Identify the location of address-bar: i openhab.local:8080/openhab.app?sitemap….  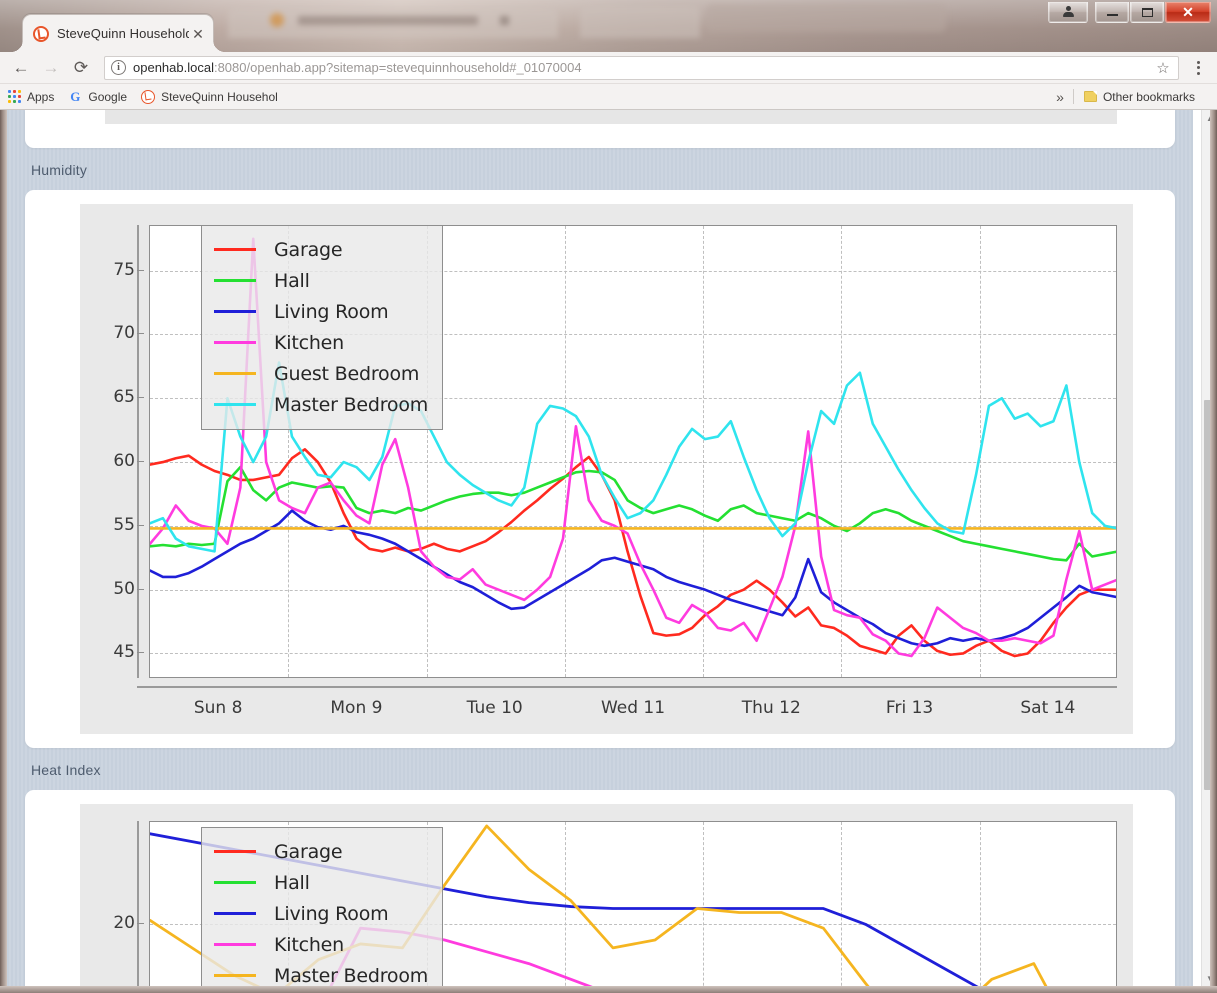
(641, 67).